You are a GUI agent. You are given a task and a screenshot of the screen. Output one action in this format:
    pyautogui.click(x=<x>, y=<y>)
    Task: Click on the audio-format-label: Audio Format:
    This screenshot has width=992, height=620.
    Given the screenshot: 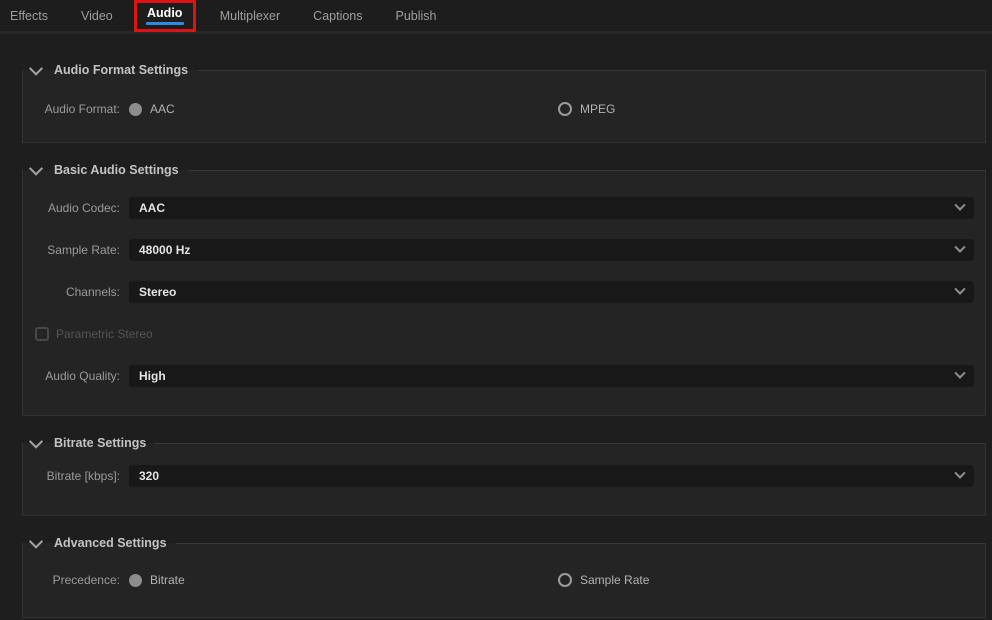 What is the action you would take?
    pyautogui.click(x=82, y=109)
    